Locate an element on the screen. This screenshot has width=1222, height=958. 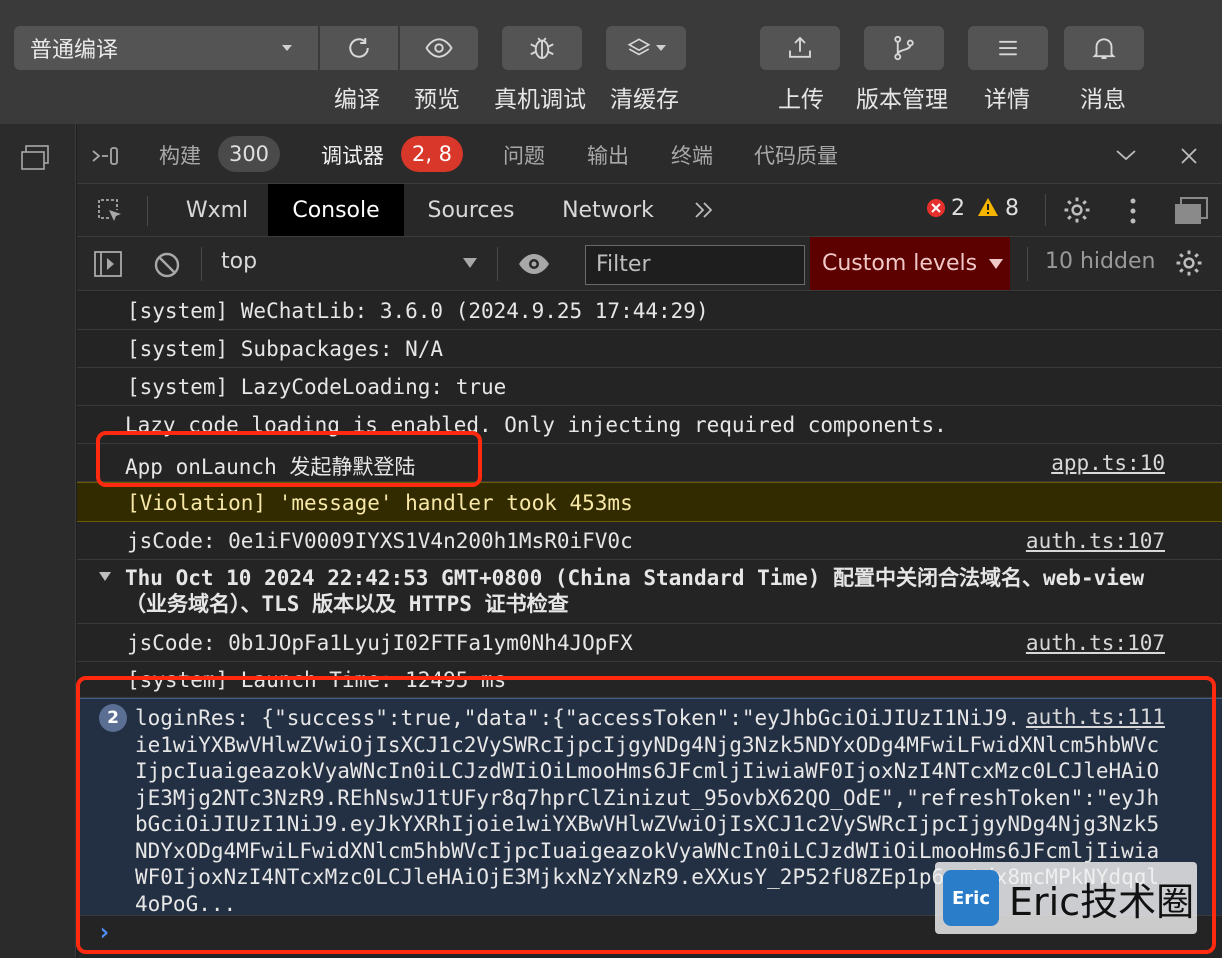
log-row: [system] LazyCodeLoading: true is located at coordinates (649, 387).